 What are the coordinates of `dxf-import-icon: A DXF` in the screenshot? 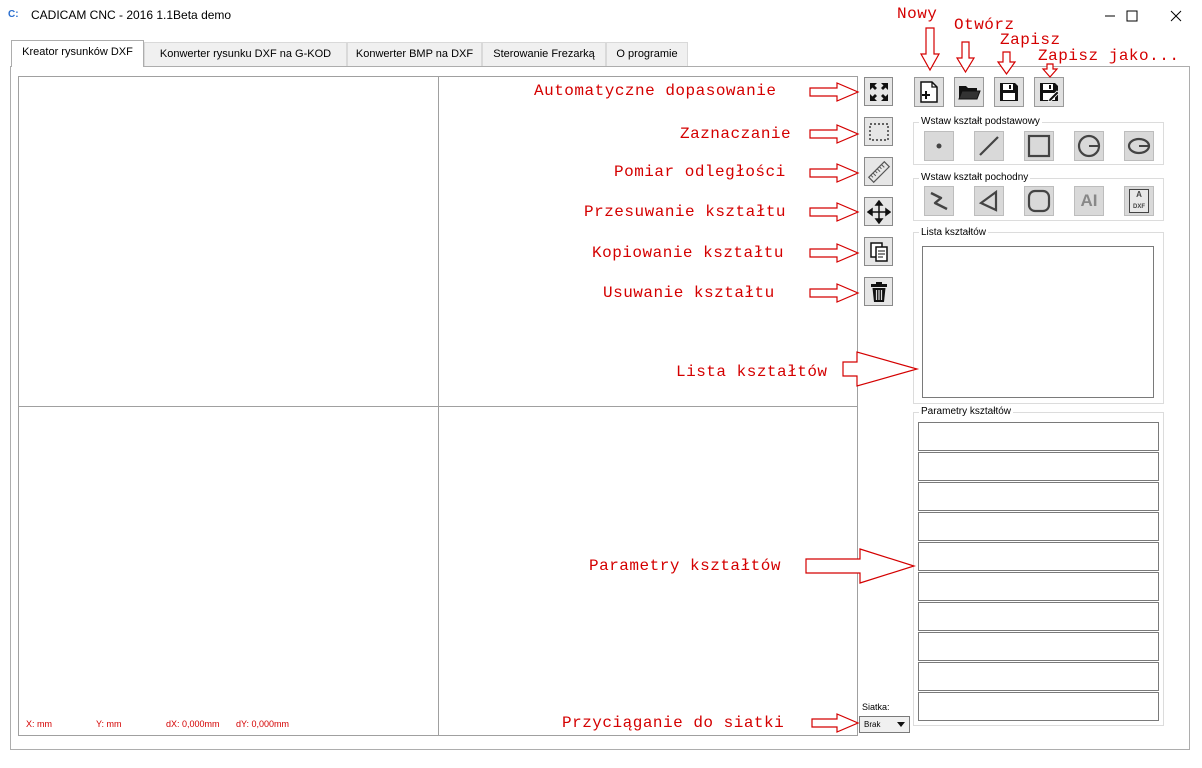 It's located at (1139, 201).